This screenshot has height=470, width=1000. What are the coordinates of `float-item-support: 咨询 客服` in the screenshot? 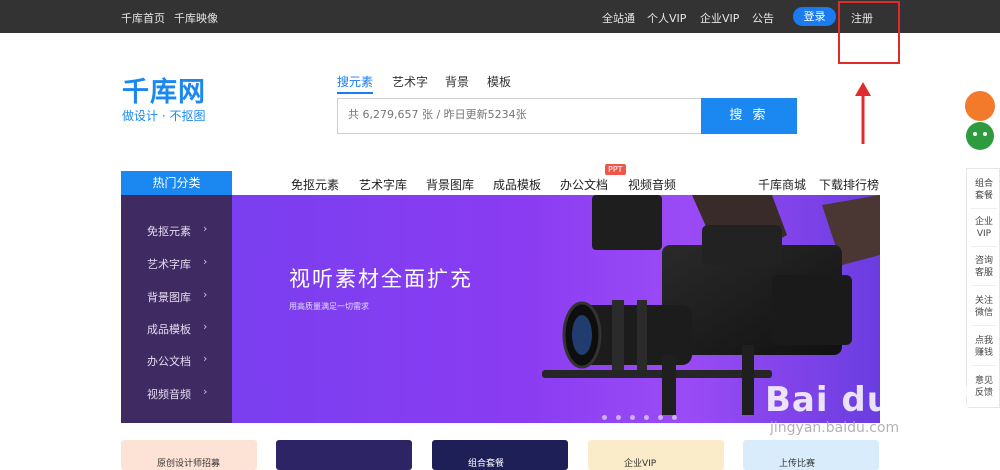 It's located at (983, 267).